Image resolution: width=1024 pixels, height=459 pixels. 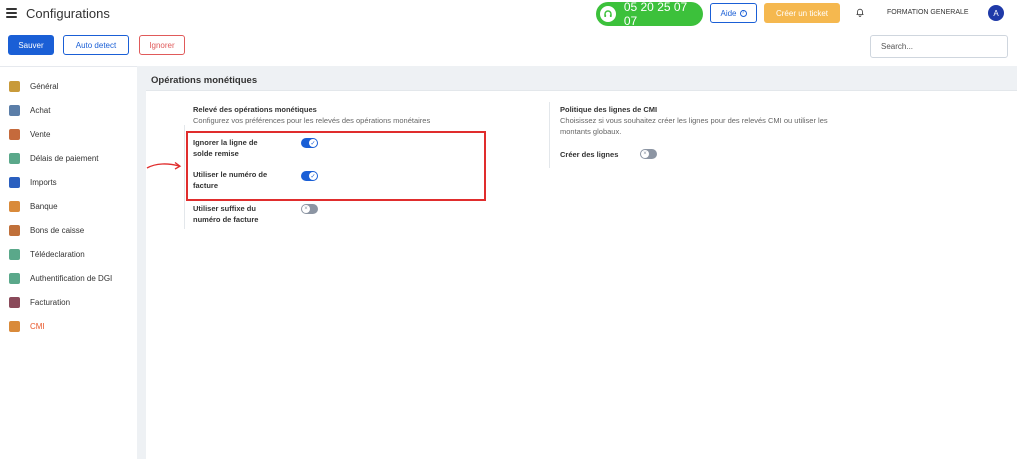 What do you see at coordinates (40, 134) in the screenshot?
I see `sidebar-item-label: Vente` at bounding box center [40, 134].